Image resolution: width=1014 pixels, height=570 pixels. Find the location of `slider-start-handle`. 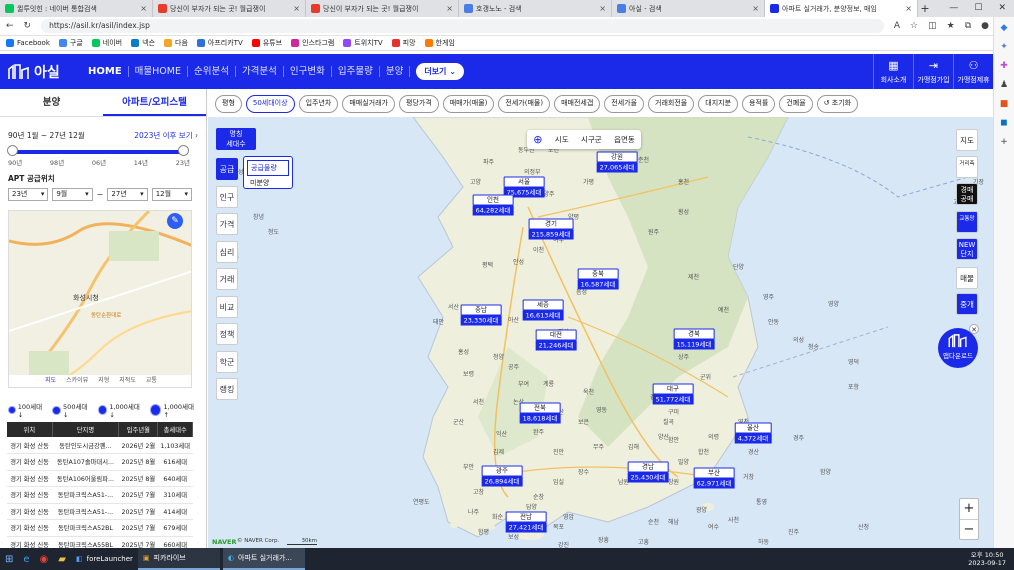

slider-start-handle is located at coordinates (12, 150).